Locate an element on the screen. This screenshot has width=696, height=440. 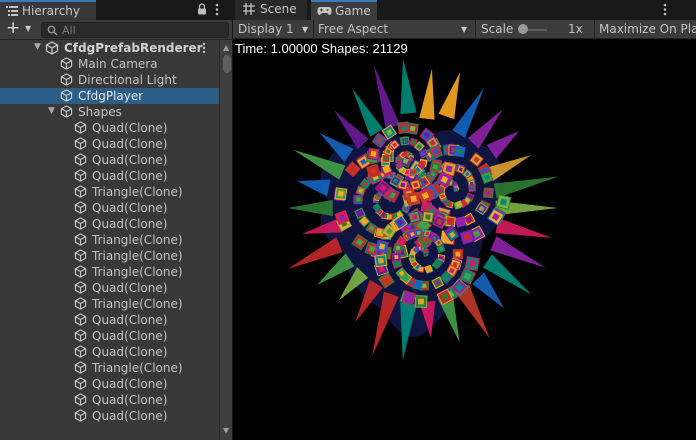
scale-control: Scale 1x is located at coordinates (535, 29).